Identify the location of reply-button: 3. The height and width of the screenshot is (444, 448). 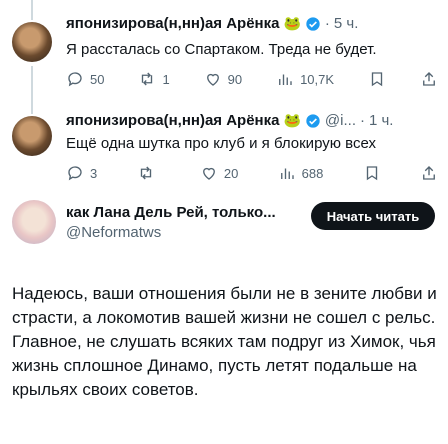
(81, 173).